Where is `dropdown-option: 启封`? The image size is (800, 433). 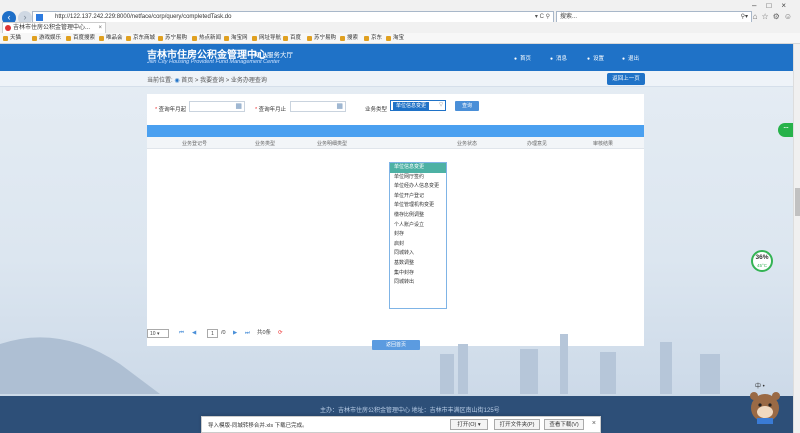 dropdown-option: 启封 is located at coordinates (418, 245).